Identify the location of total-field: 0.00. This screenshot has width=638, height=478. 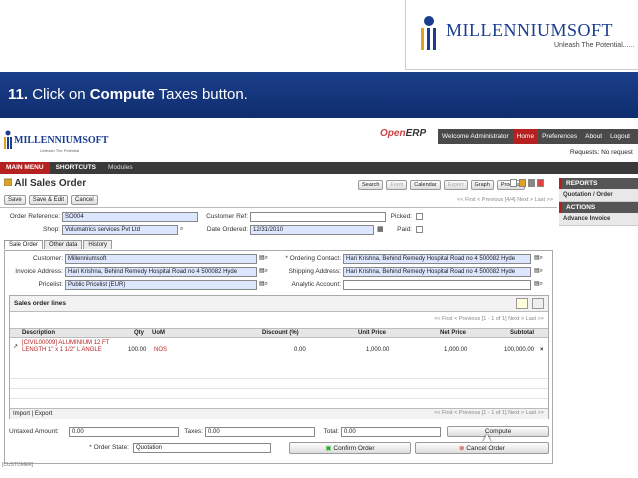
(391, 432).